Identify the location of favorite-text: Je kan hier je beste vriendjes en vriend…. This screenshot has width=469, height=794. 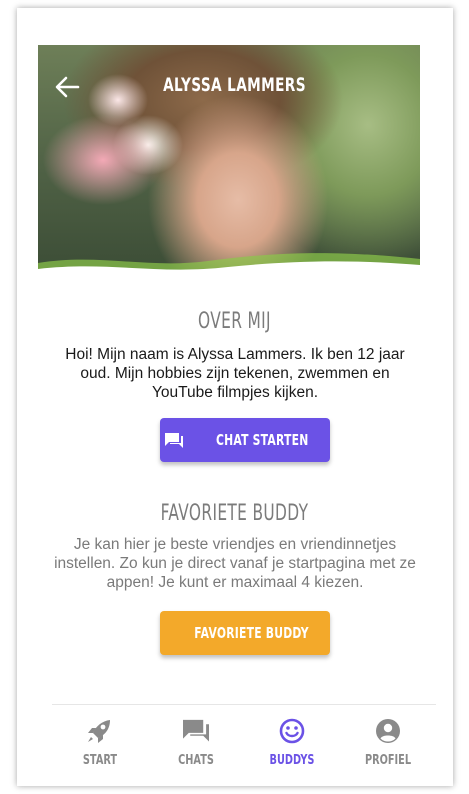
(235, 563).